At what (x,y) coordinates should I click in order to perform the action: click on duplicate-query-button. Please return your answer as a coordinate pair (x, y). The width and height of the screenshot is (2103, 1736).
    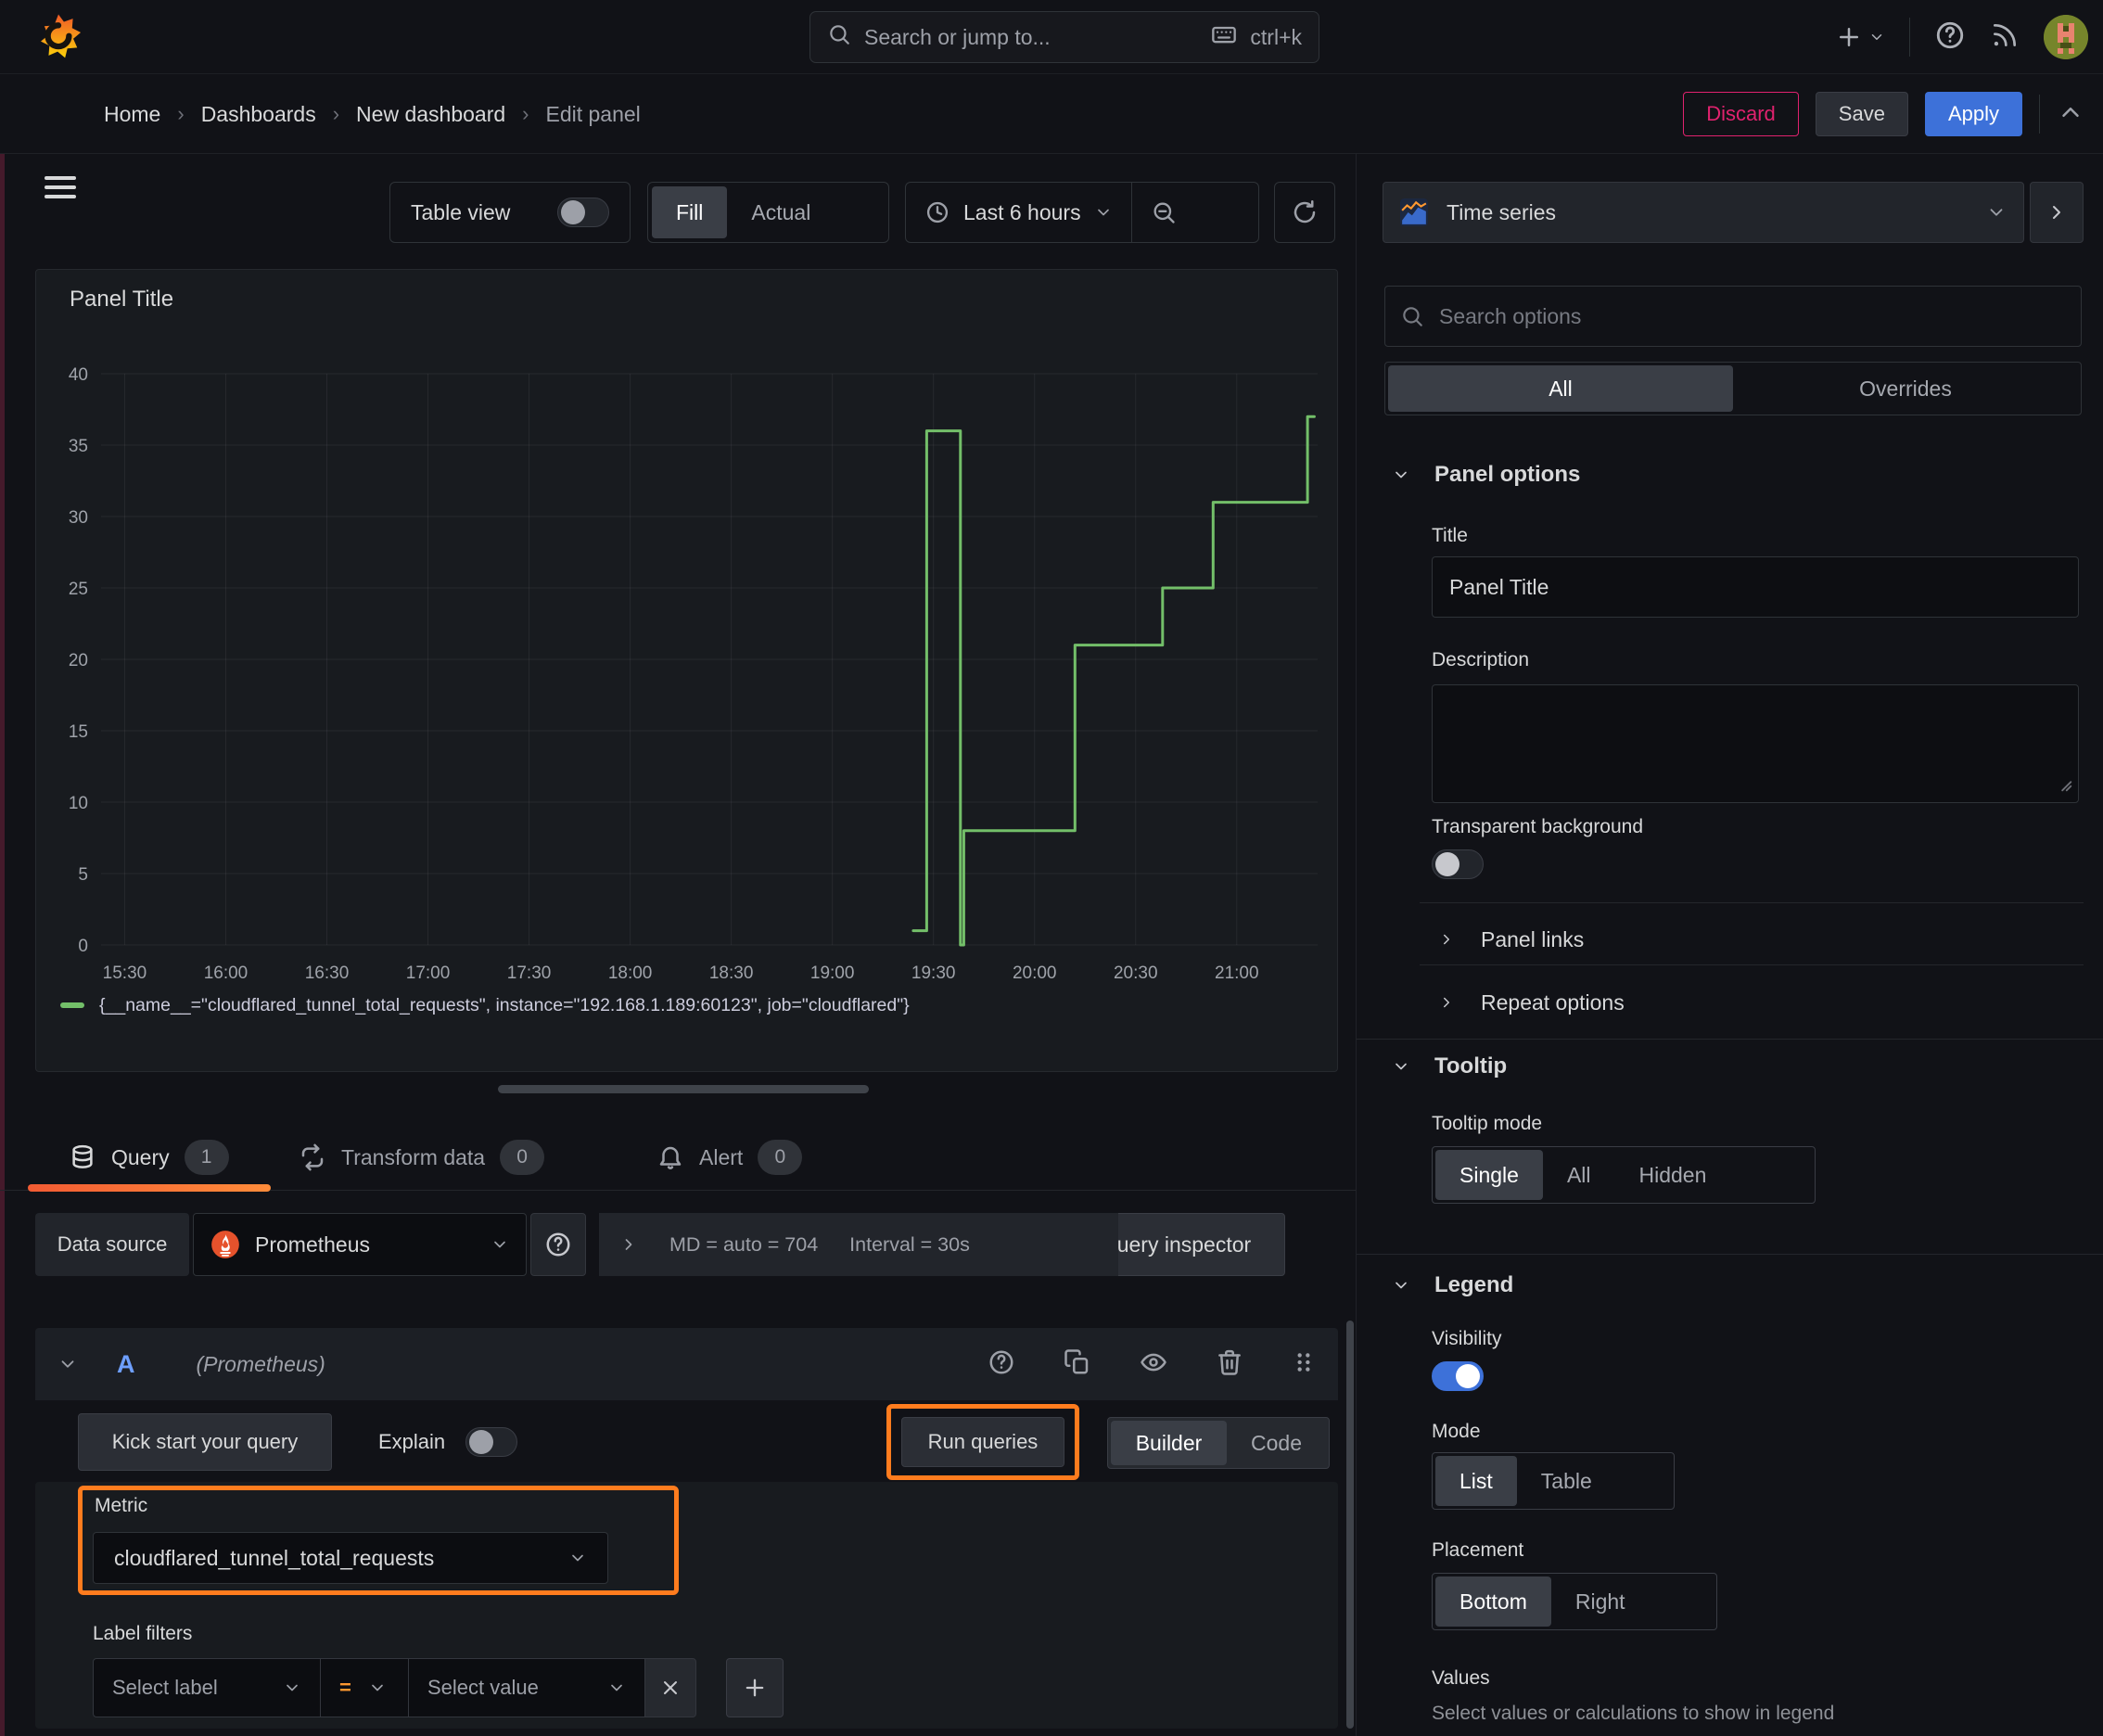
    Looking at the image, I should click on (1077, 1364).